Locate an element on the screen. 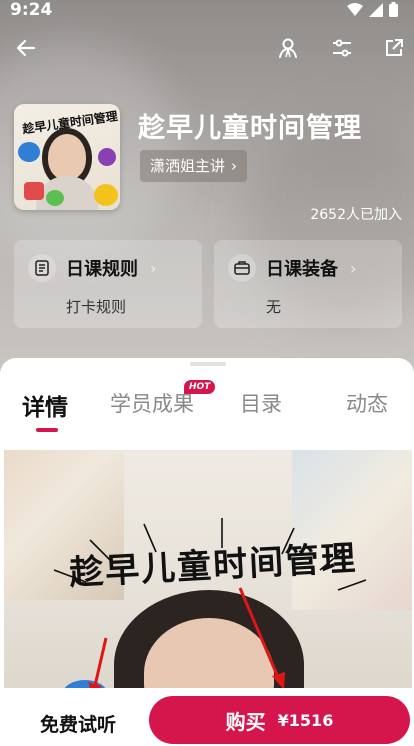 Image resolution: width=414 pixels, height=746 pixels. purple-blob-decoration is located at coordinates (107, 157).